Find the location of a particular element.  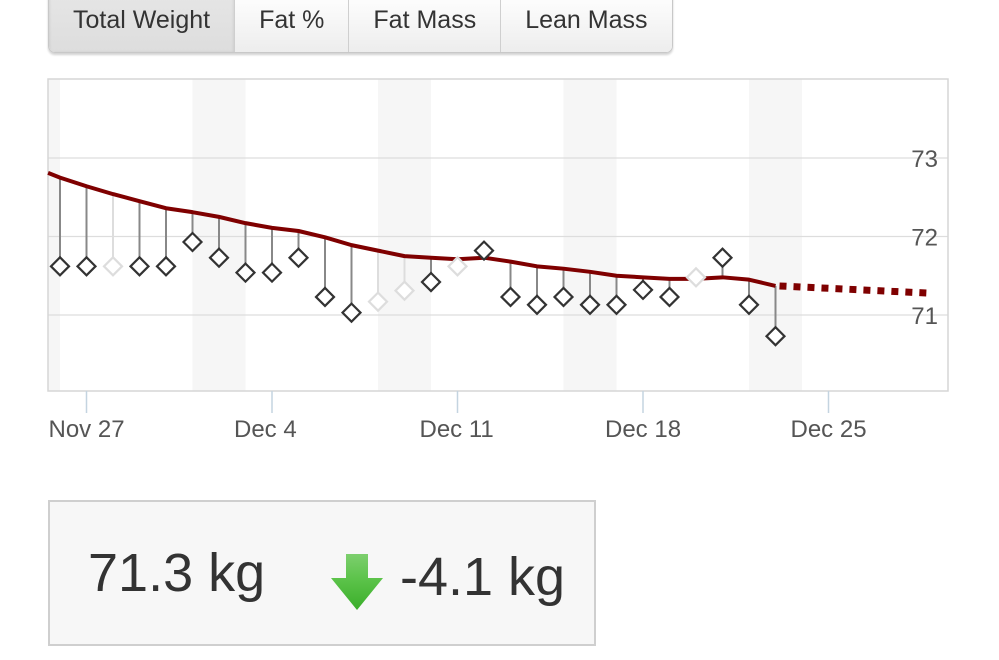

x-tick-label: Dec 18 is located at coordinates (643, 429).